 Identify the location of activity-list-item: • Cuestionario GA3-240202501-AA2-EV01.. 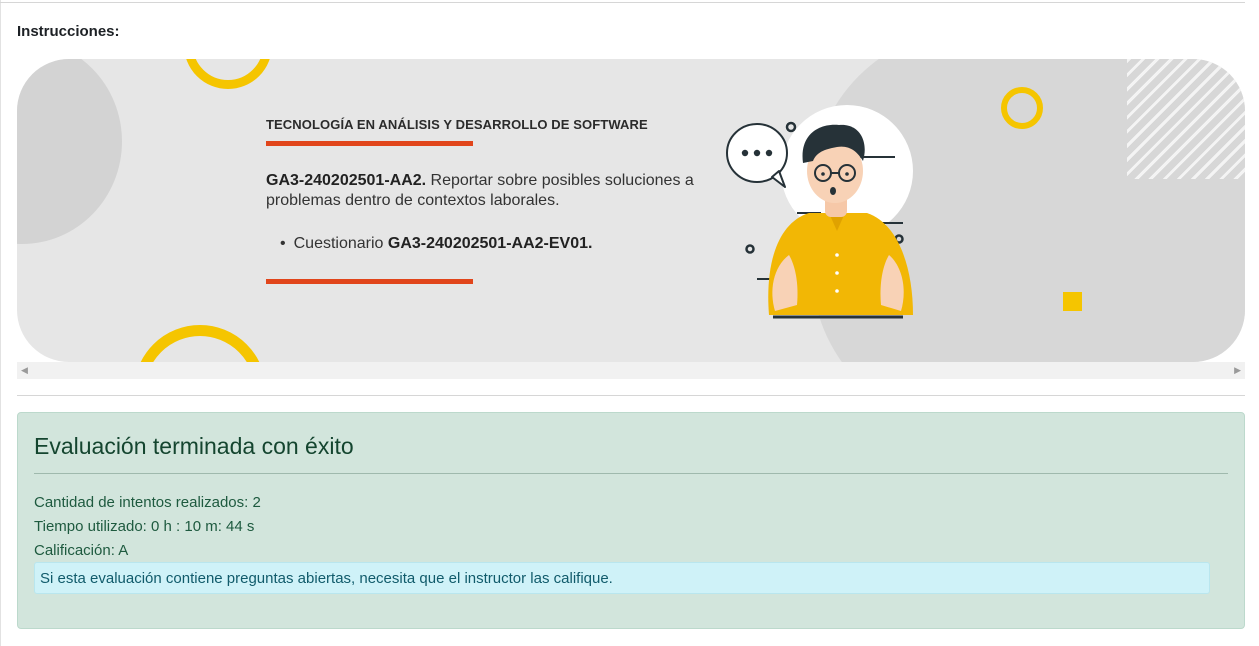
(429, 244).